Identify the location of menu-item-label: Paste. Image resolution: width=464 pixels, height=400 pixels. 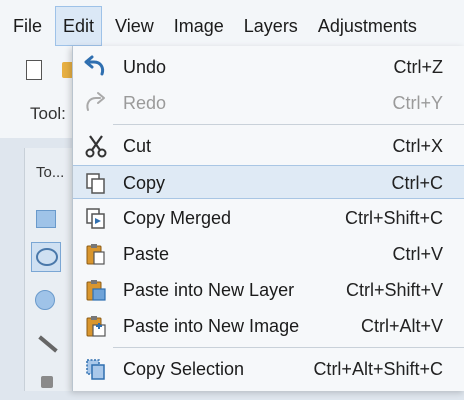
(146, 254).